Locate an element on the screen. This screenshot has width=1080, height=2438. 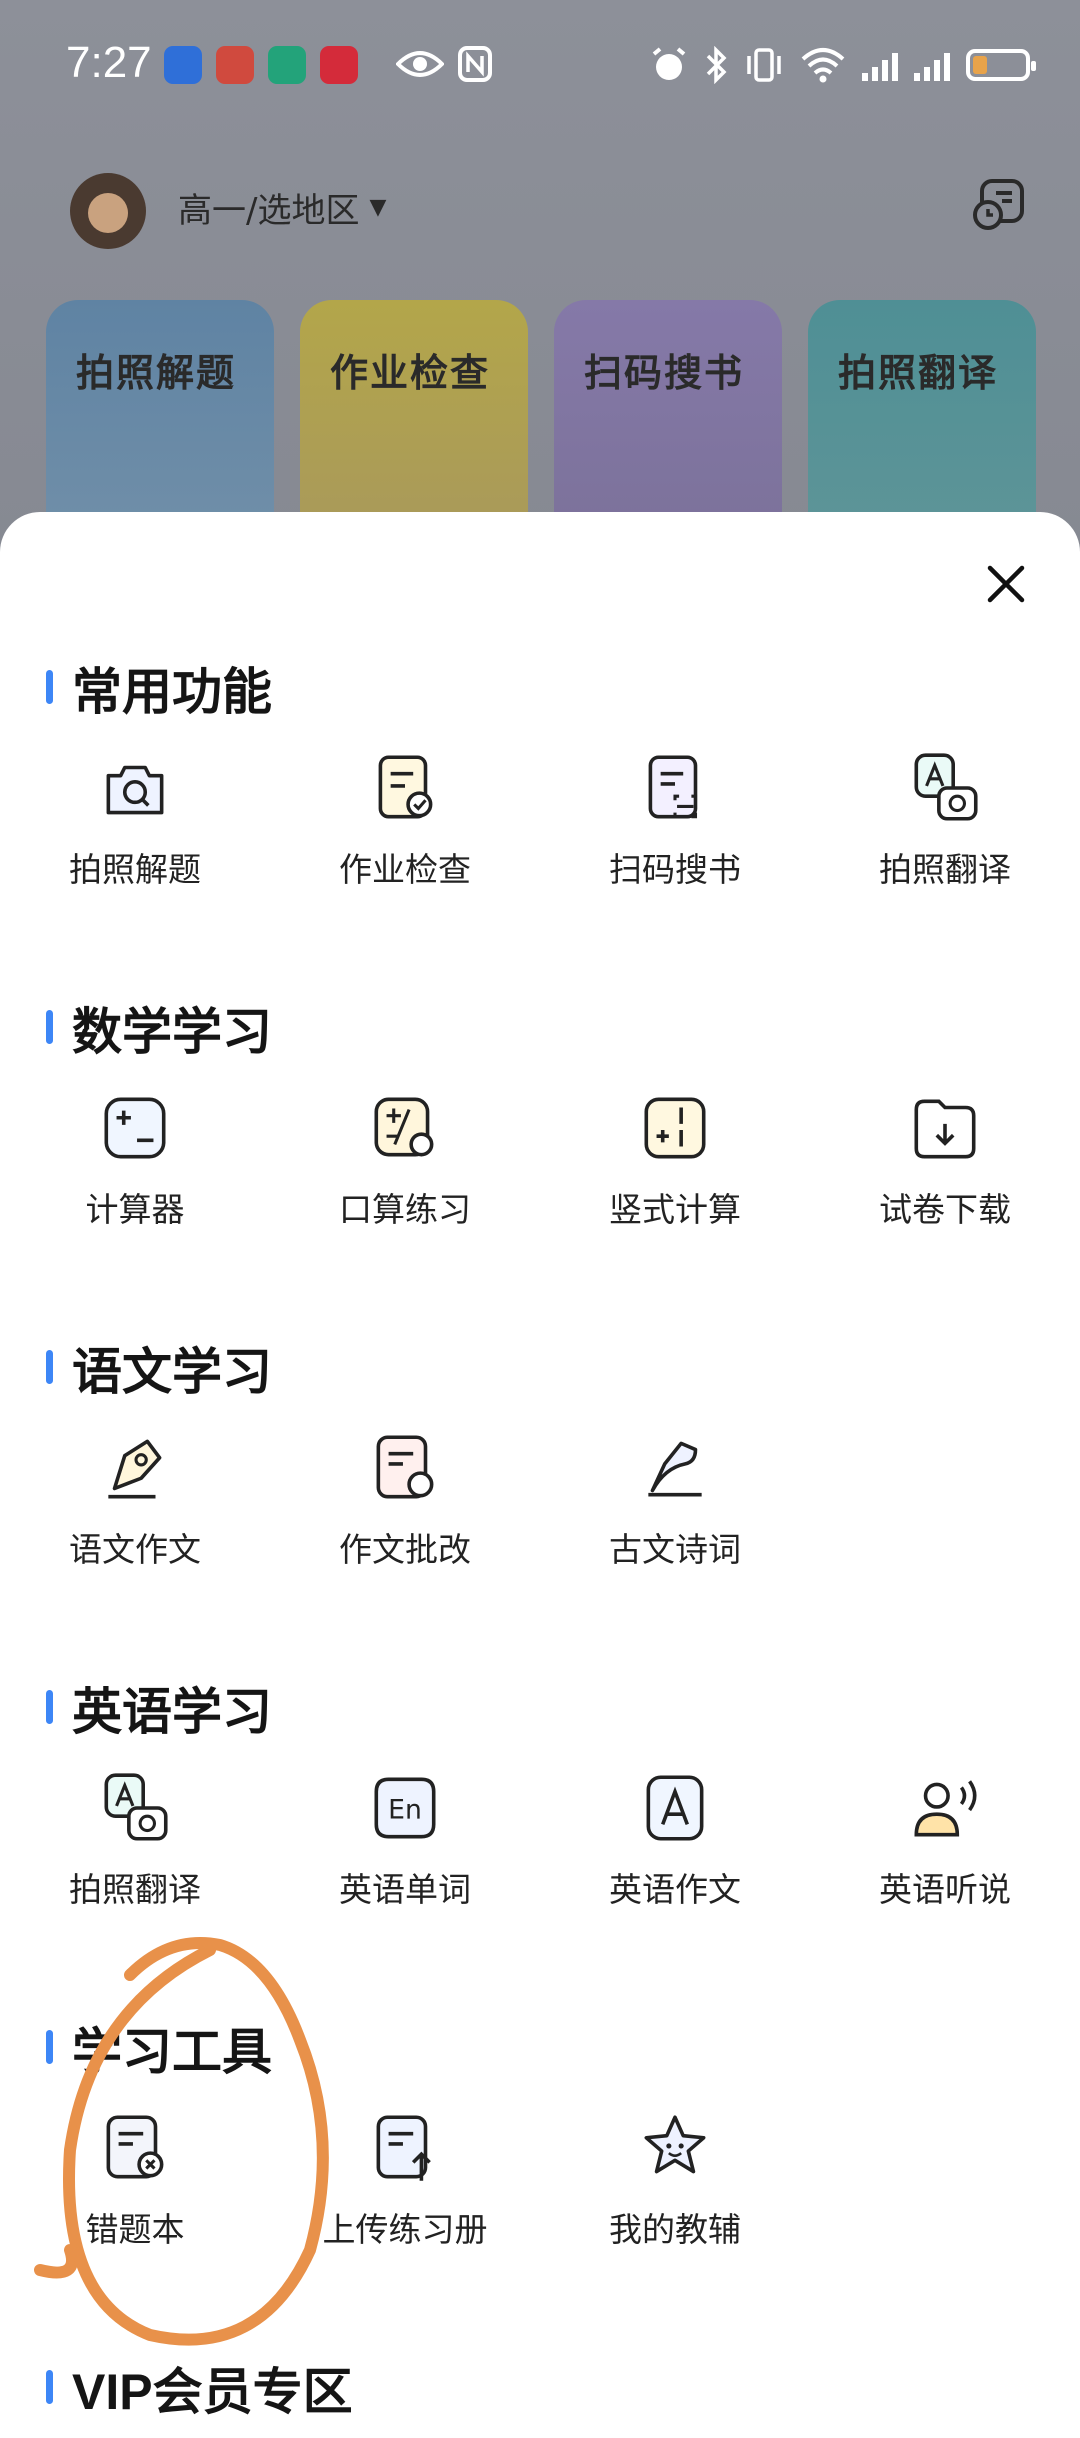
item-english-words: En 英语单词 is located at coordinates (405, 1852).